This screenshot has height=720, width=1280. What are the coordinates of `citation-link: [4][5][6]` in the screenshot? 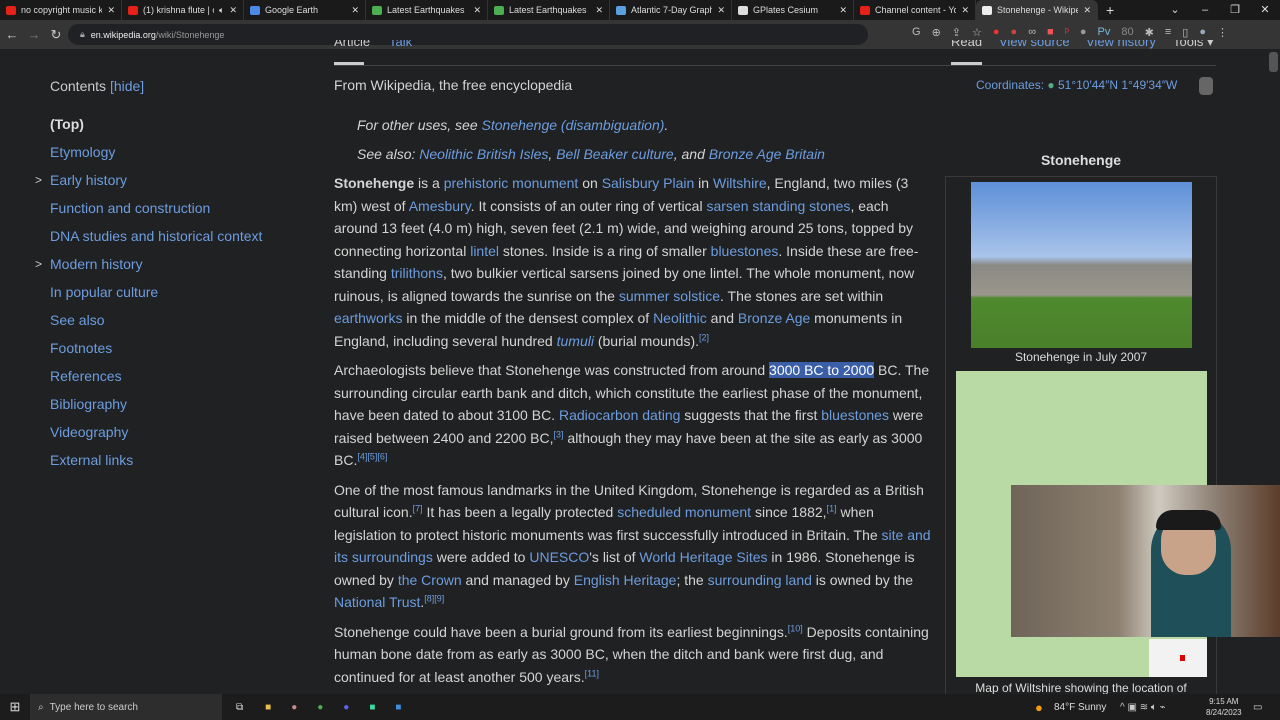 It's located at (372, 456).